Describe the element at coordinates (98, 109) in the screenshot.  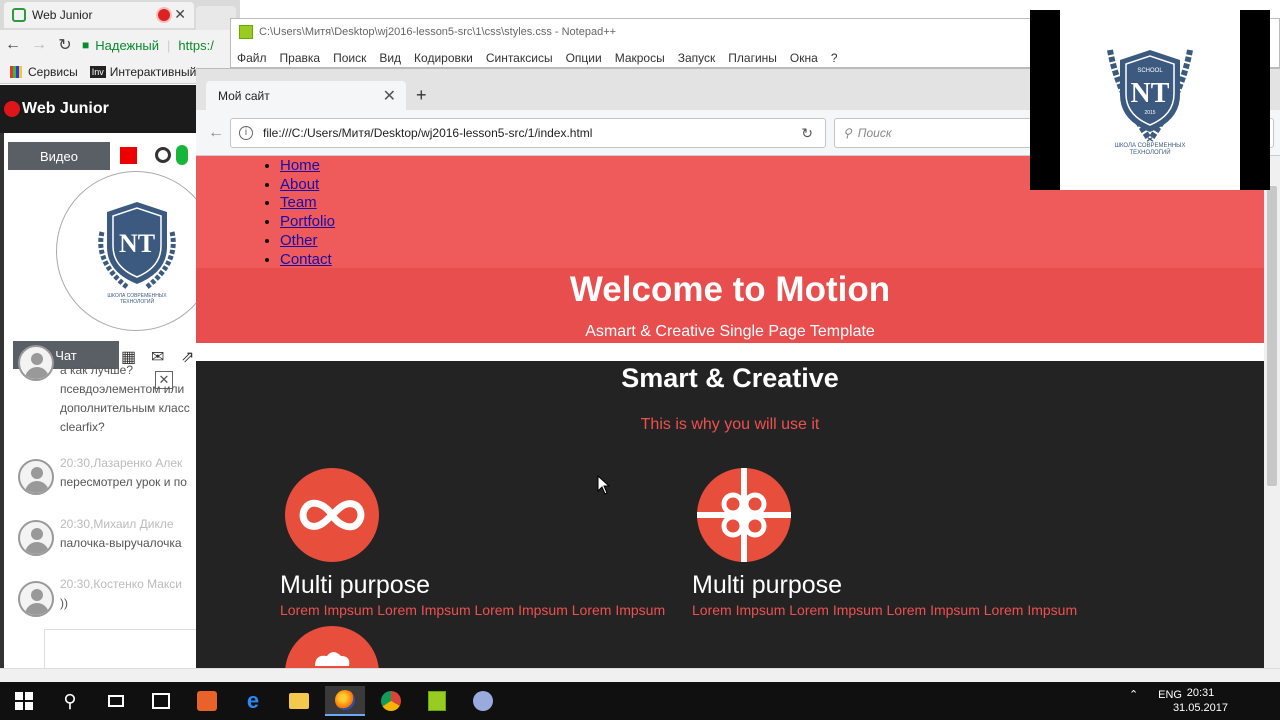
I see `webjunior-header: Web Junior` at that location.